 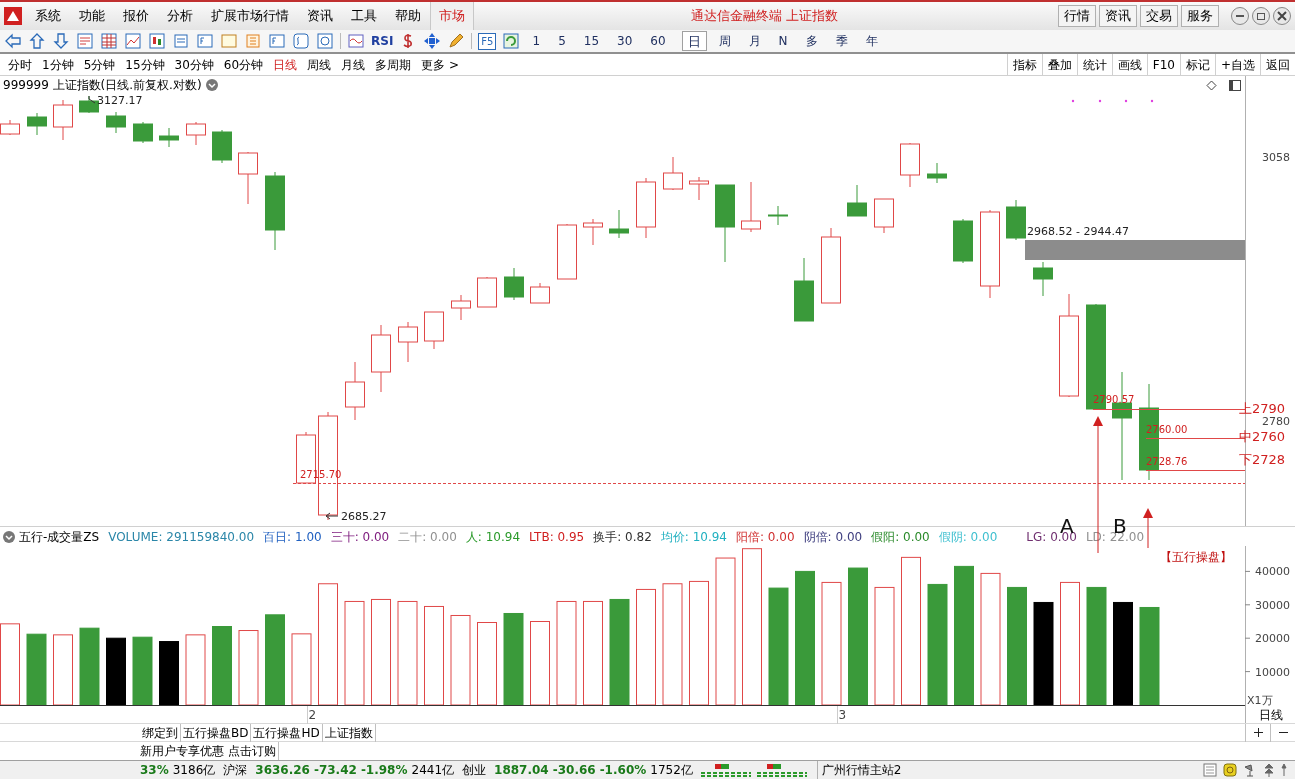 I want to click on minimize-button, so click(x=1240, y=16).